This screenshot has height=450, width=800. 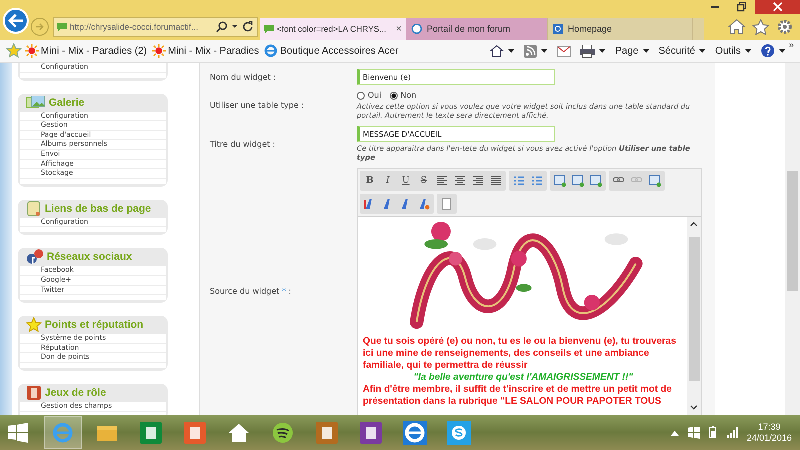 What do you see at coordinates (67, 102) in the screenshot?
I see `section-title: Galerie` at bounding box center [67, 102].